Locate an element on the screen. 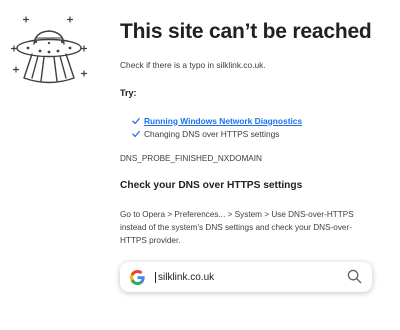 The height and width of the screenshot is (330, 400). list-item: Changing DNS over HTTPS settings is located at coordinates (217, 133).